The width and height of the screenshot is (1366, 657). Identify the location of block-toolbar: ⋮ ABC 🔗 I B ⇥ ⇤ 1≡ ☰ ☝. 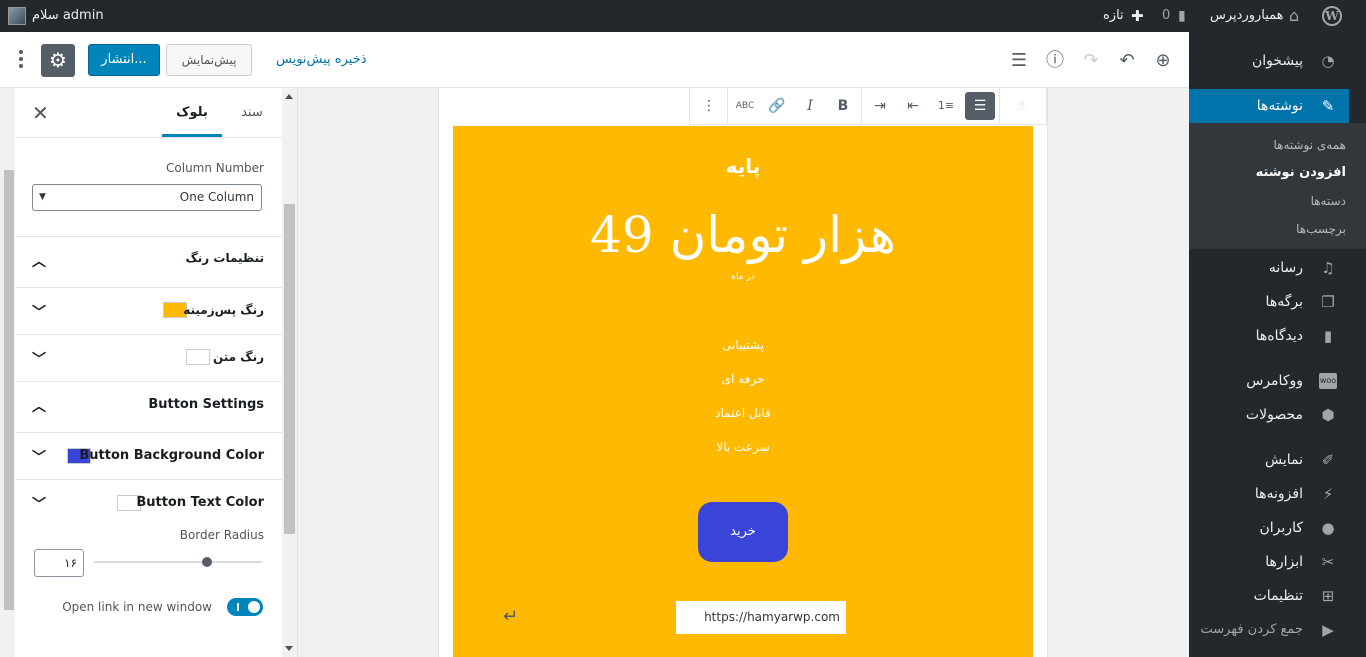
(868, 106).